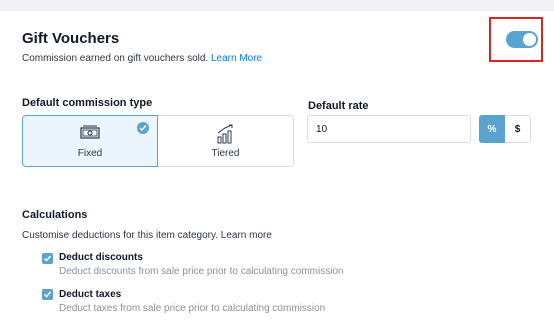  I want to click on toggle-knob, so click(529, 39).